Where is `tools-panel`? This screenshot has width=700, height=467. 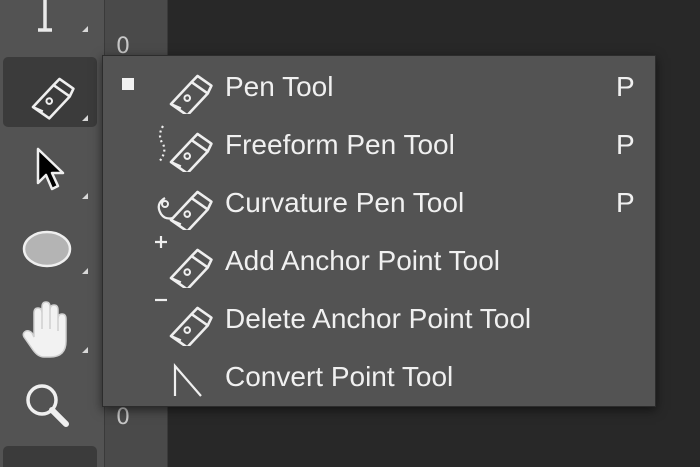
tools-panel is located at coordinates (52, 233).